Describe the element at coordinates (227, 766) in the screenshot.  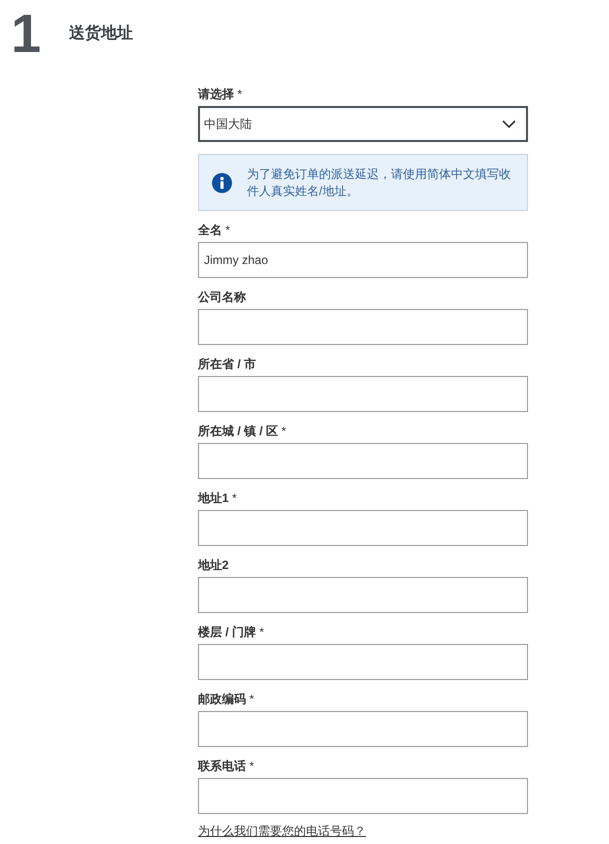
I see `field-label: 联系电话*` at that location.